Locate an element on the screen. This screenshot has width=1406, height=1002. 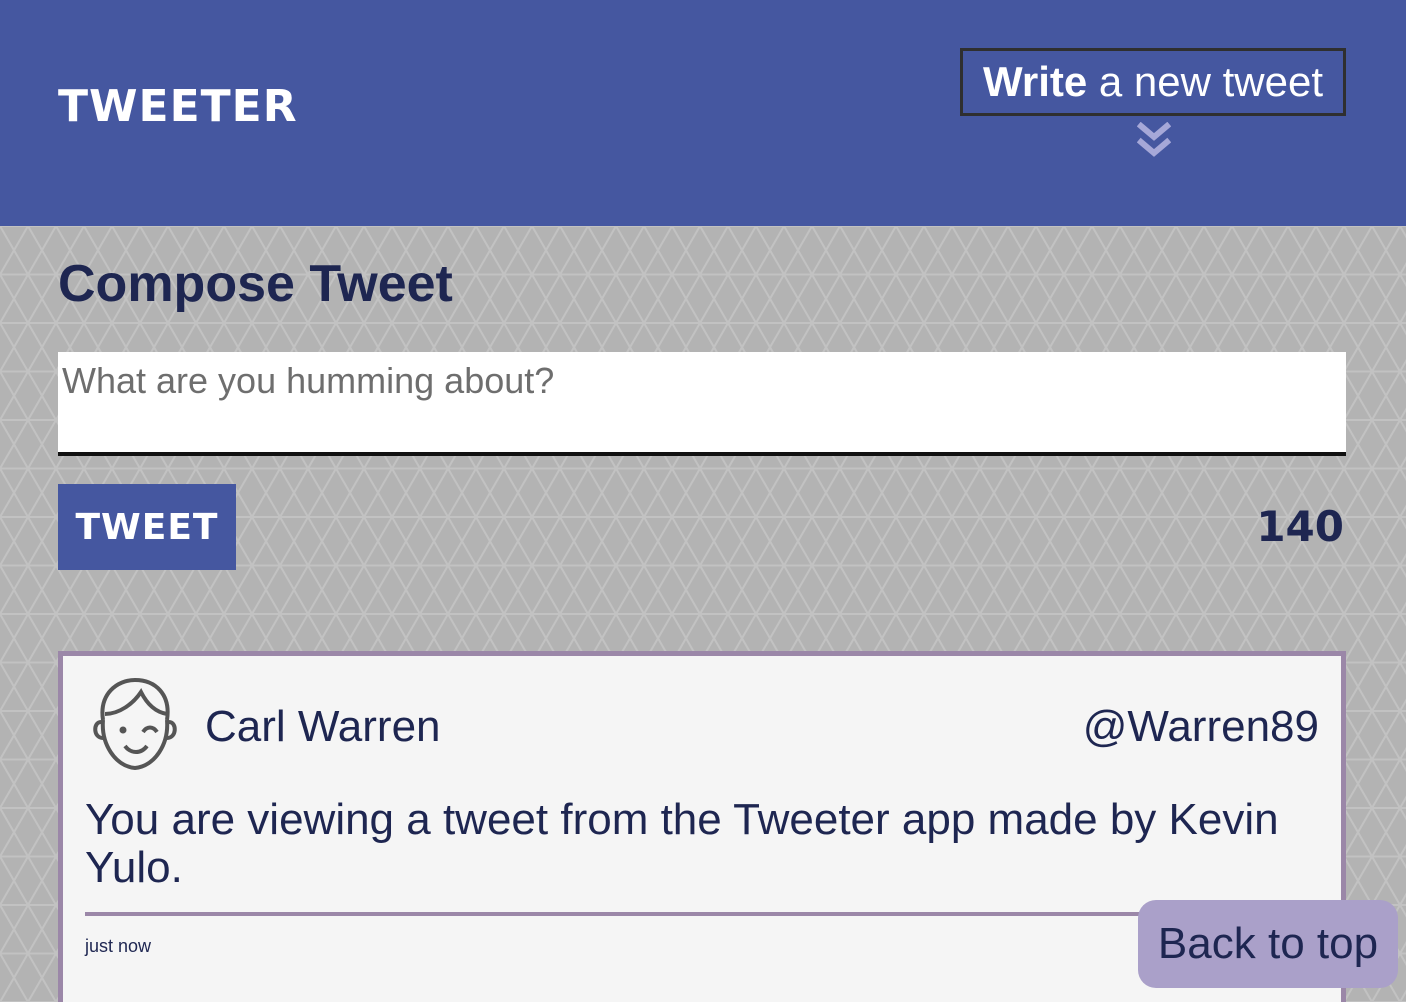
app-logo: TWEETER is located at coordinates (178, 107).